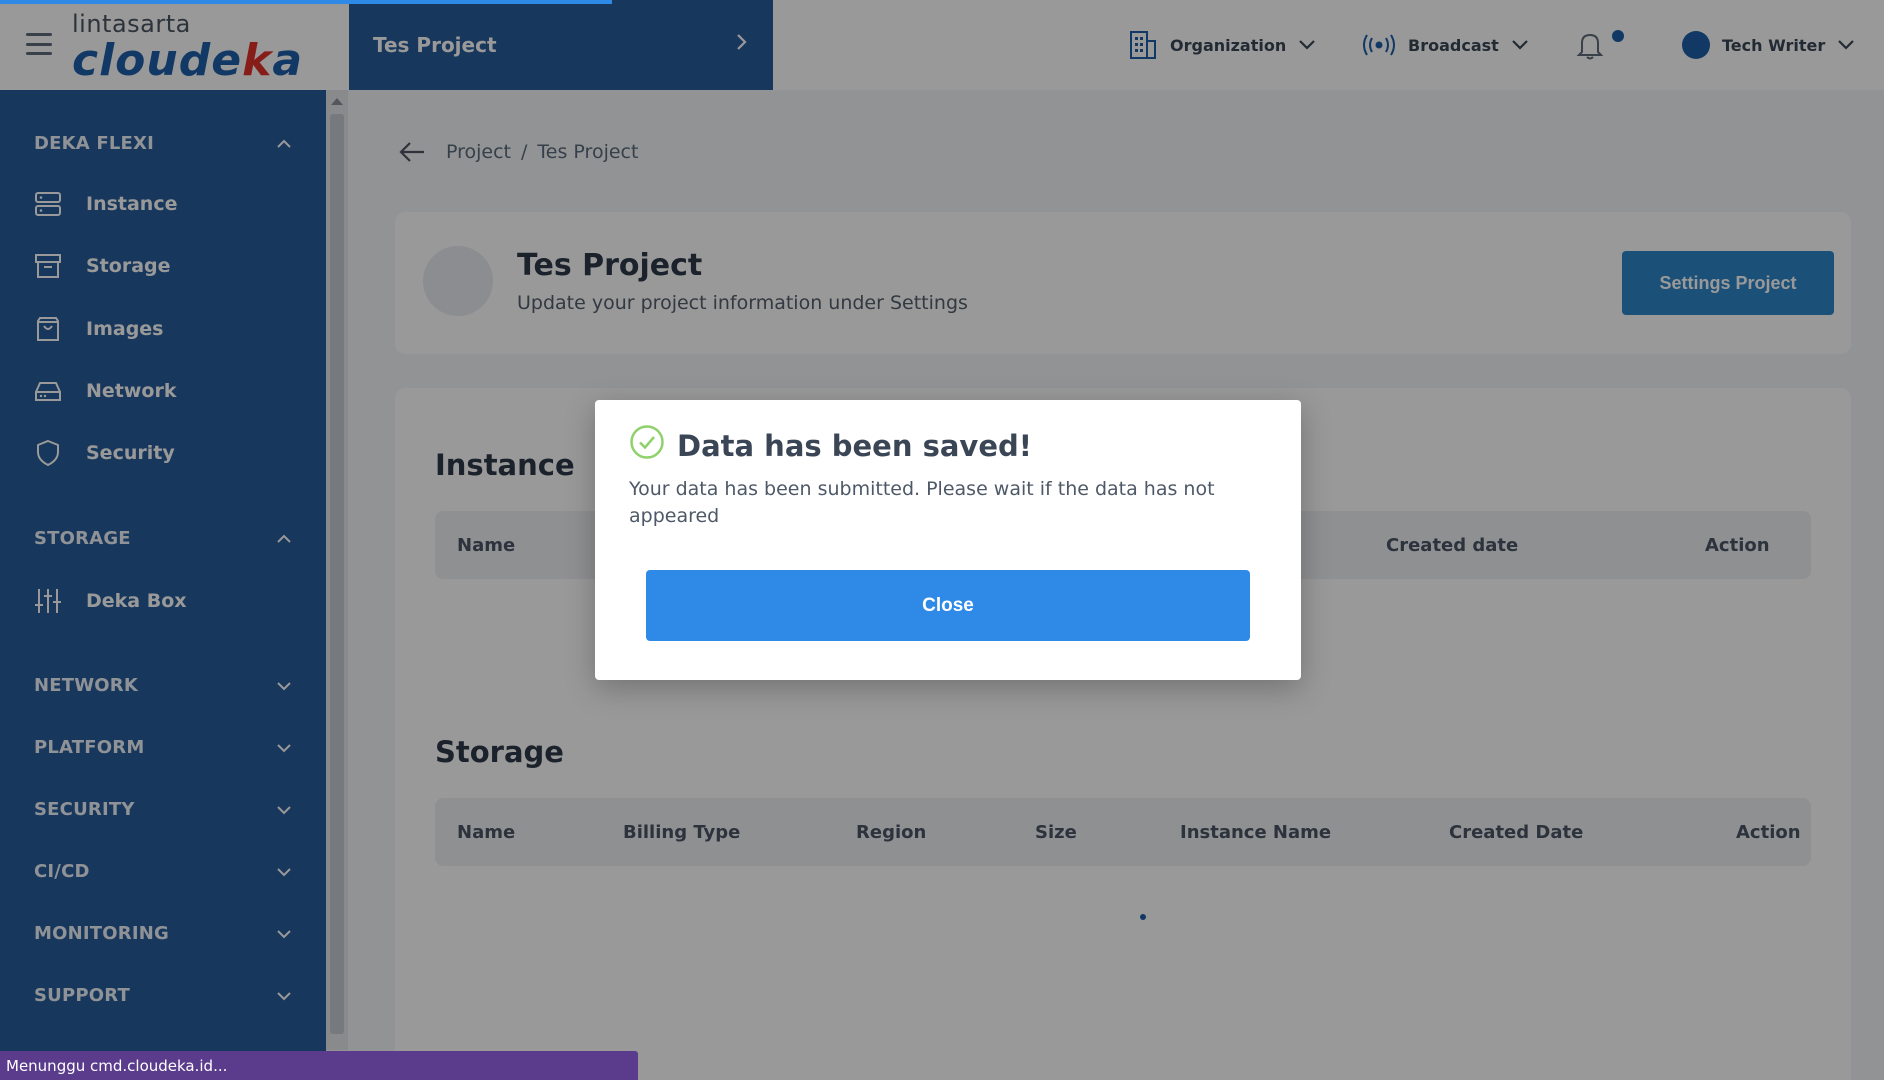  Describe the element at coordinates (647, 445) in the screenshot. I see `check-circle-icon` at that location.